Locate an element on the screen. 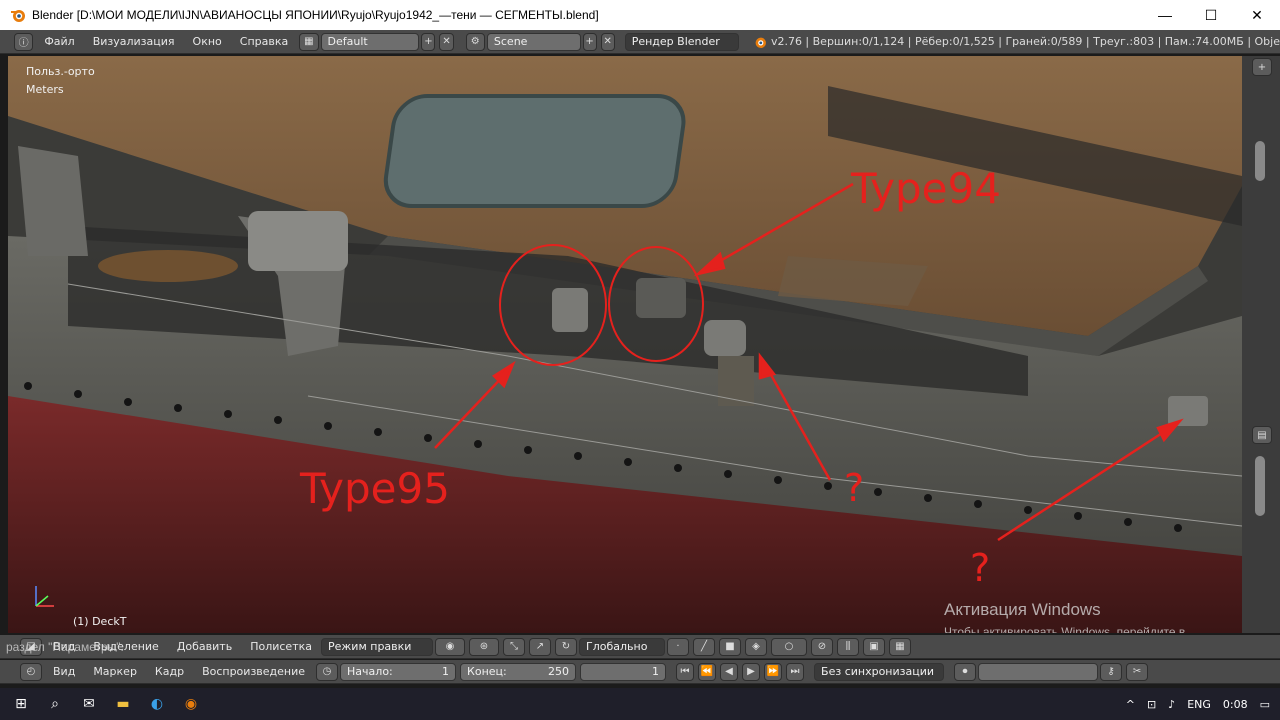 This screenshot has width=1280, height=720. menu-help: Справка is located at coordinates (264, 41).